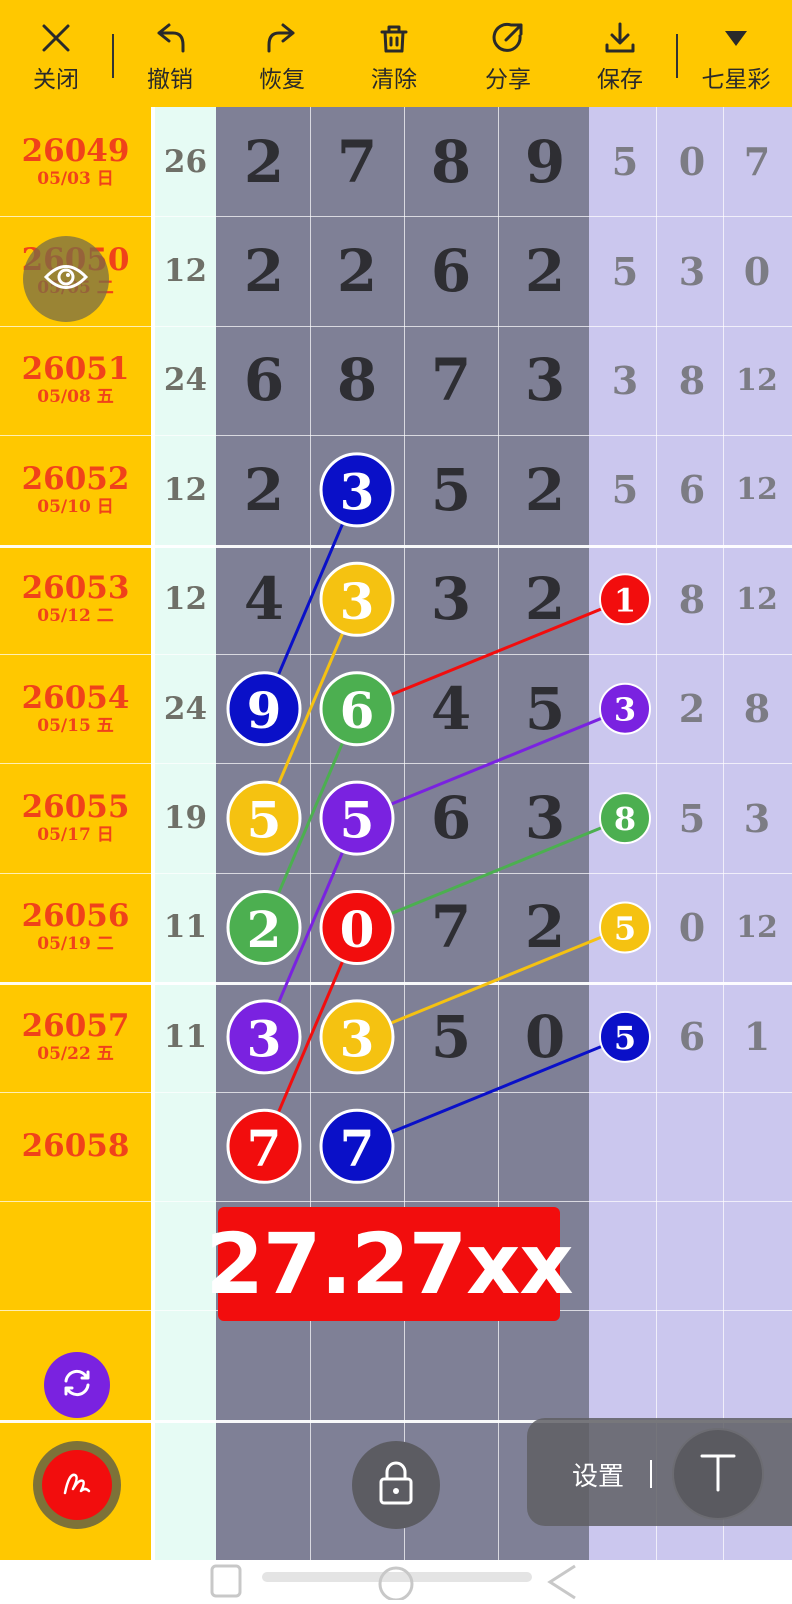 This screenshot has width=792, height=1604. Describe the element at coordinates (397, 1577) in the screenshot. I see `nav-home-bar` at that location.